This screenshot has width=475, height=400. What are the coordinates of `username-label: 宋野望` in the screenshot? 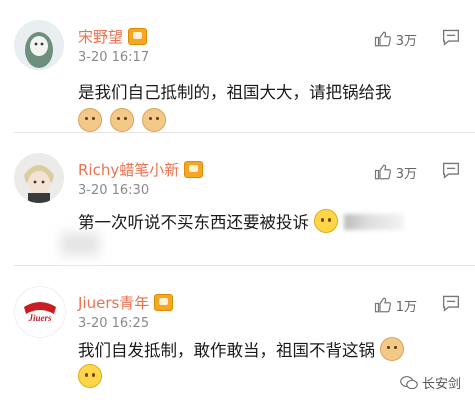 It's located at (100, 36).